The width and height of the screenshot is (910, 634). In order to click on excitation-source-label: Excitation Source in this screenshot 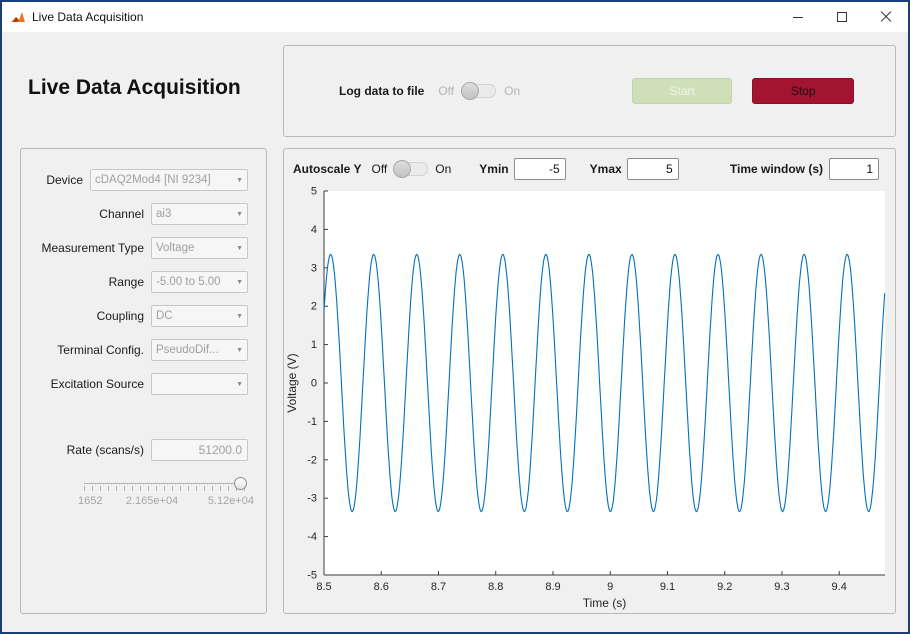, I will do `click(97, 384)`.